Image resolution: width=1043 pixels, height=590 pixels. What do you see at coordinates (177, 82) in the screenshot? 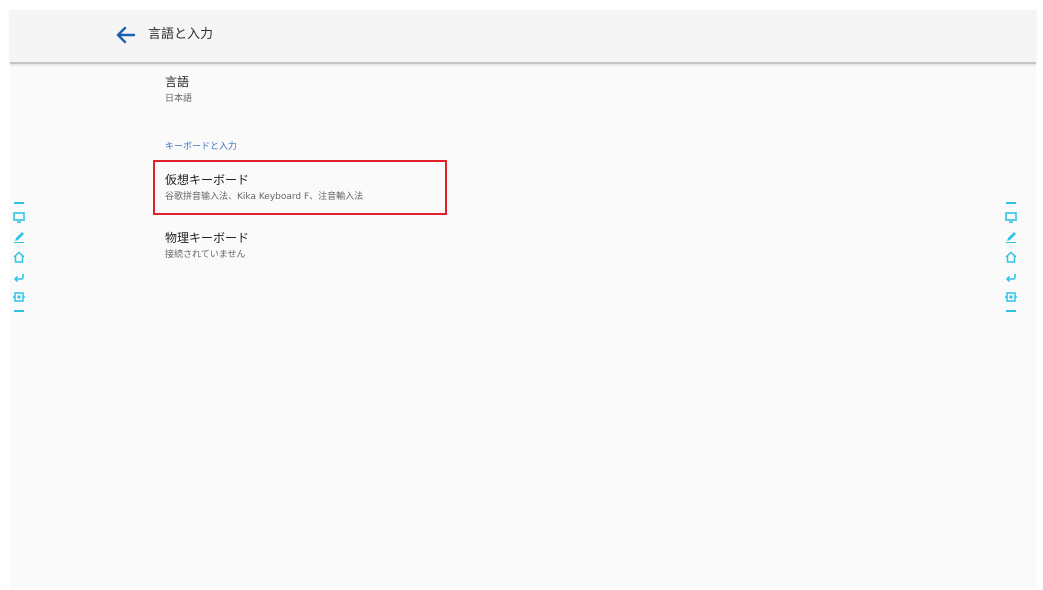
I see `language-title: 言語` at bounding box center [177, 82].